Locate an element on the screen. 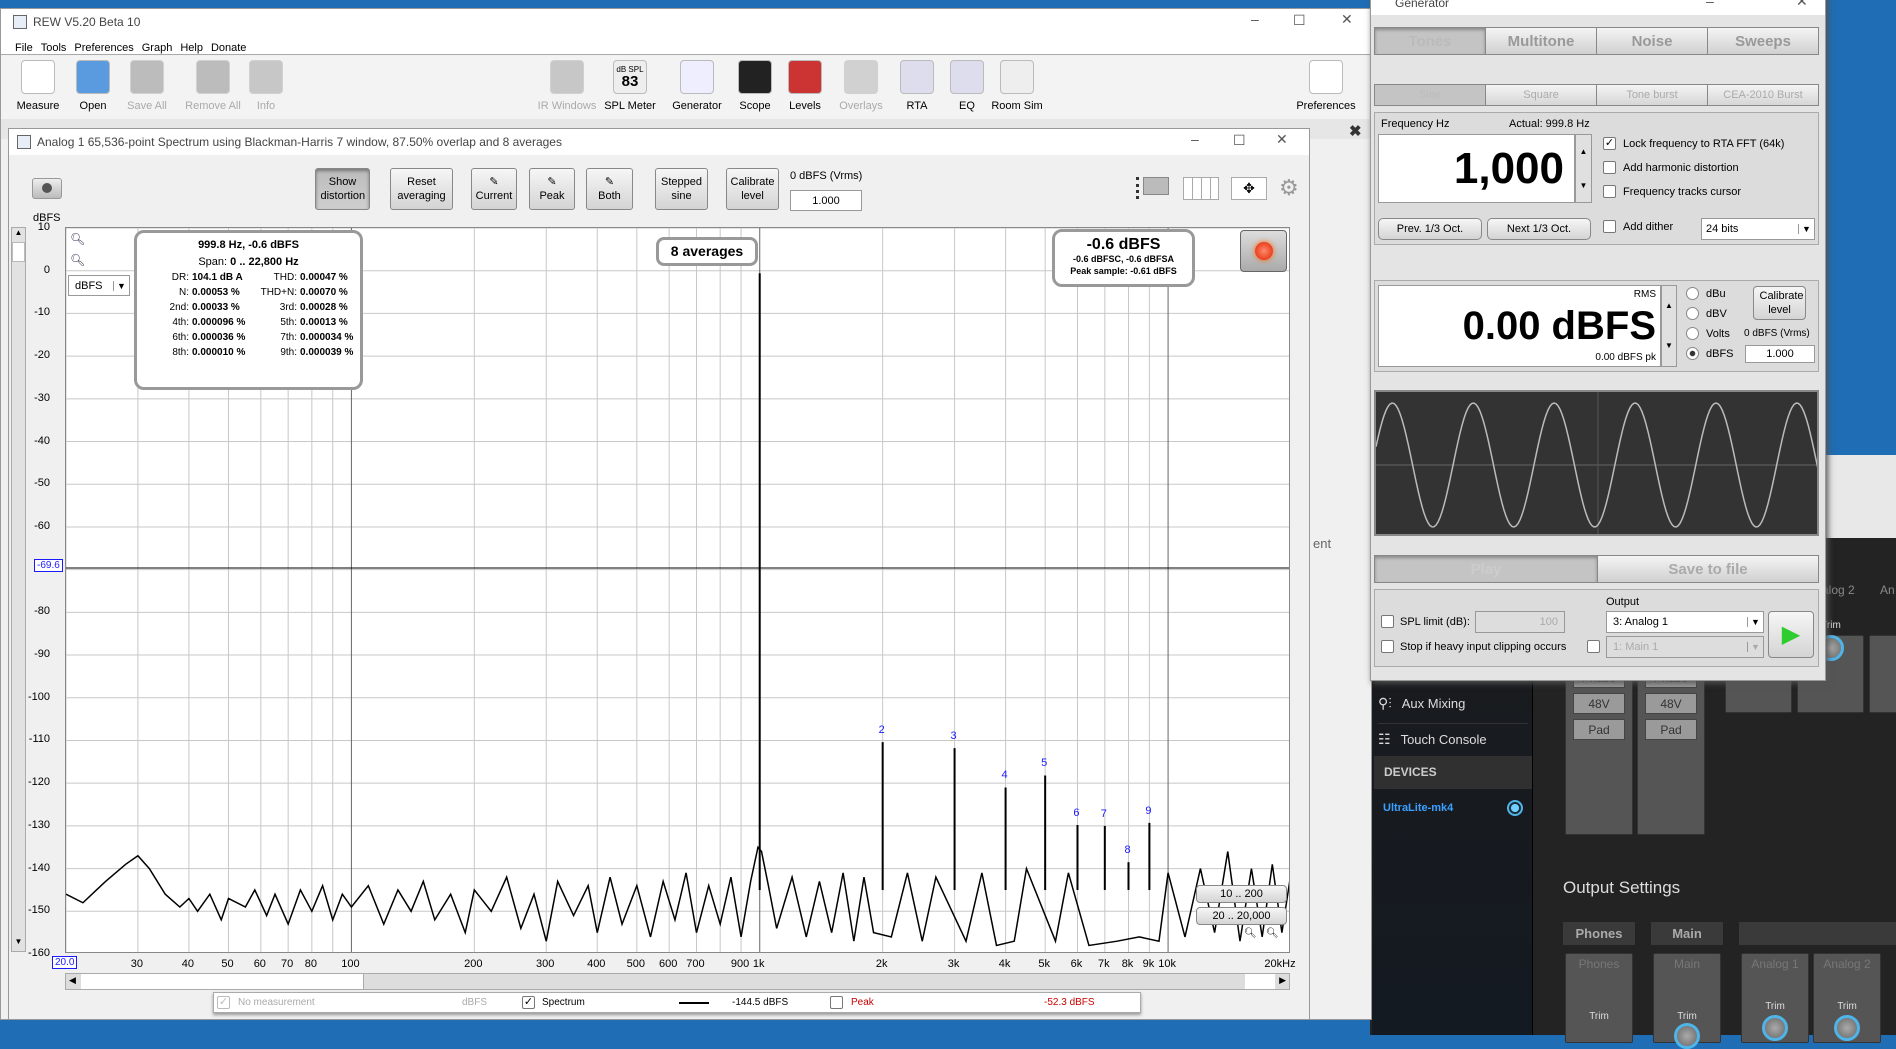 The height and width of the screenshot is (1049, 1896). menu-help: Help is located at coordinates (191, 48).